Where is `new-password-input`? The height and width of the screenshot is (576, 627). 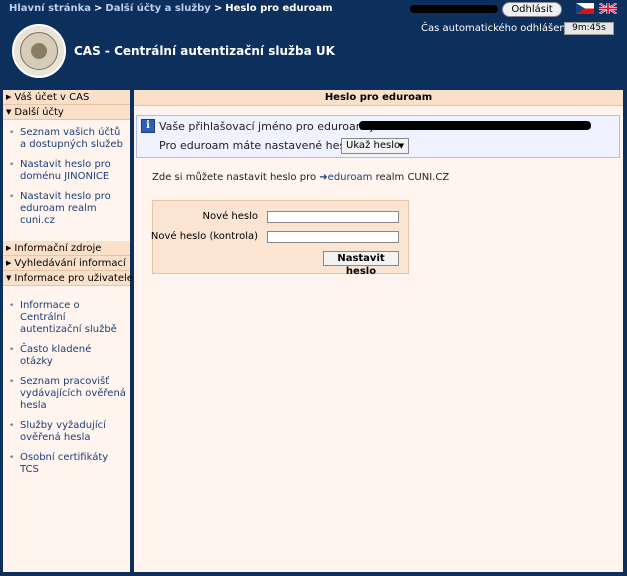 new-password-input is located at coordinates (333, 217).